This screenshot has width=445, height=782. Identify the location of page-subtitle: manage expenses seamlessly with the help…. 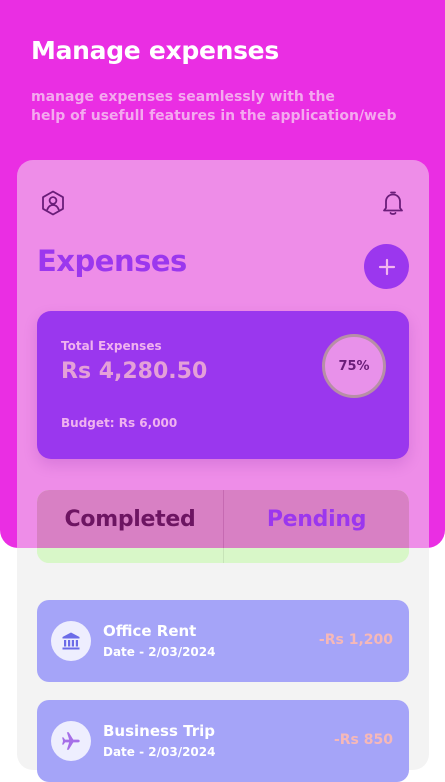
(221, 107).